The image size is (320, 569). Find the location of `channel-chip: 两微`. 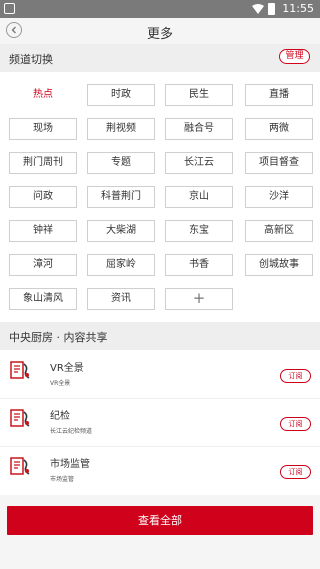

channel-chip: 两微 is located at coordinates (279, 129).